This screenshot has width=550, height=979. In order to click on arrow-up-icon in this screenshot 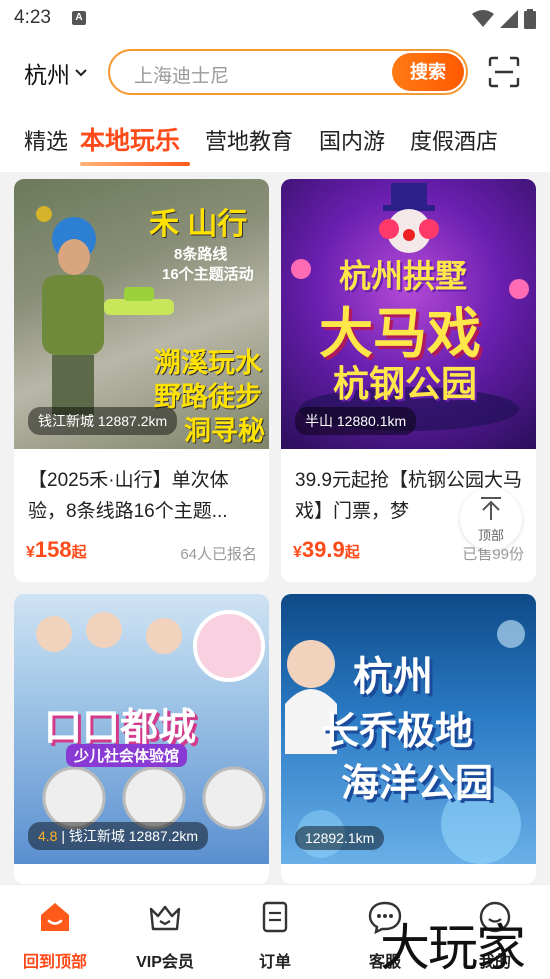, I will do `click(491, 508)`.